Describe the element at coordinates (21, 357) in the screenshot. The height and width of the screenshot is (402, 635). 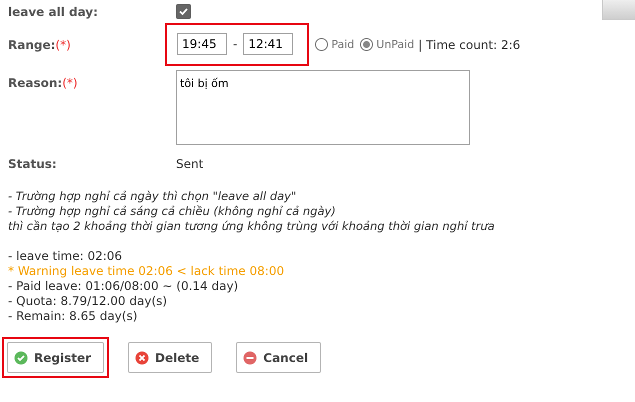
I see `check-circle-icon` at that location.